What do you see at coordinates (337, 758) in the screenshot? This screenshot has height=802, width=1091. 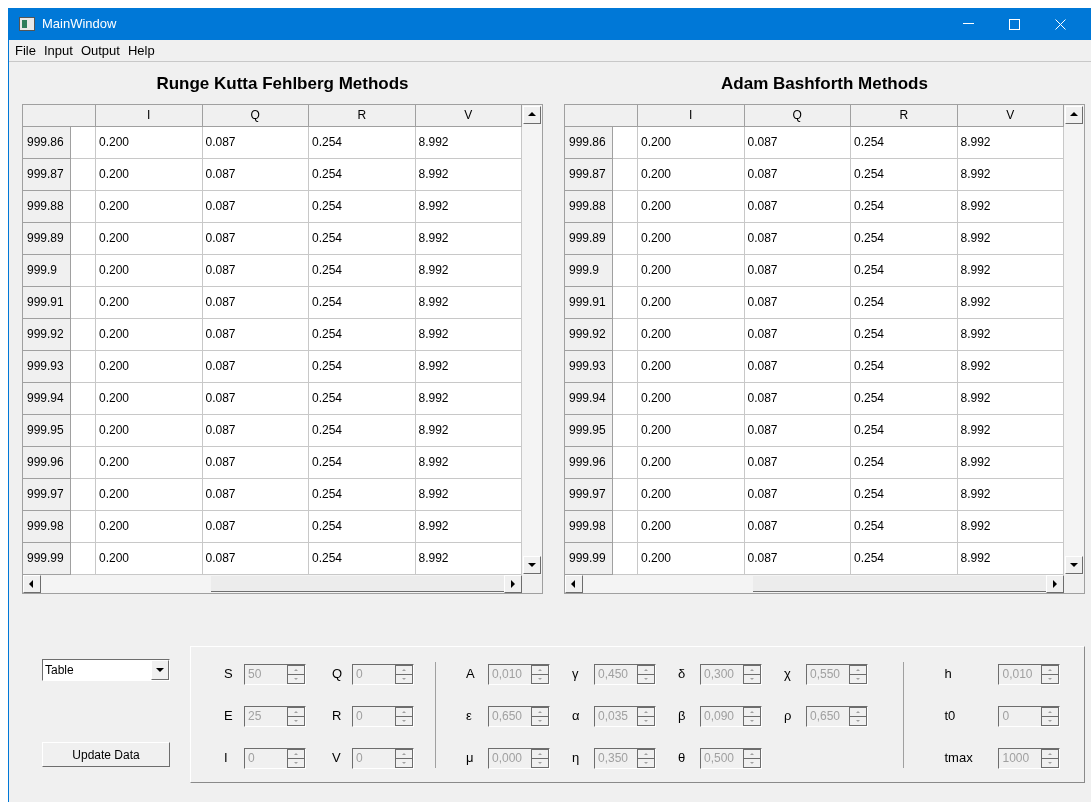 I see `parameter-label: V` at bounding box center [337, 758].